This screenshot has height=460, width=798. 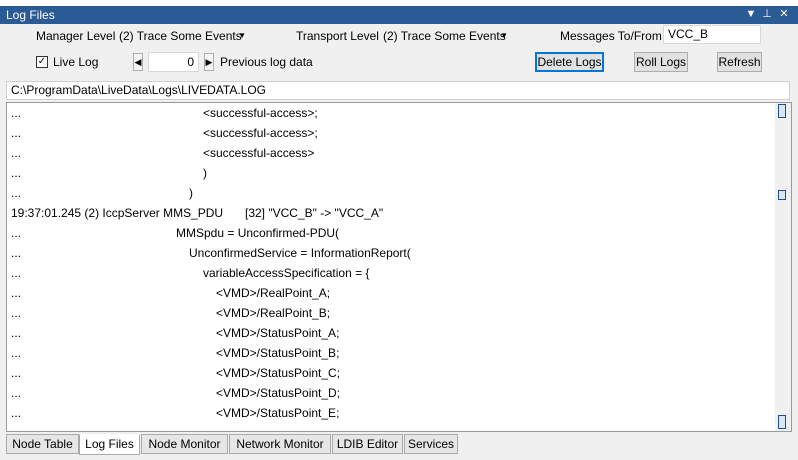 What do you see at coordinates (712, 34) in the screenshot?
I see `messages-to-from-input: VCC_B` at bounding box center [712, 34].